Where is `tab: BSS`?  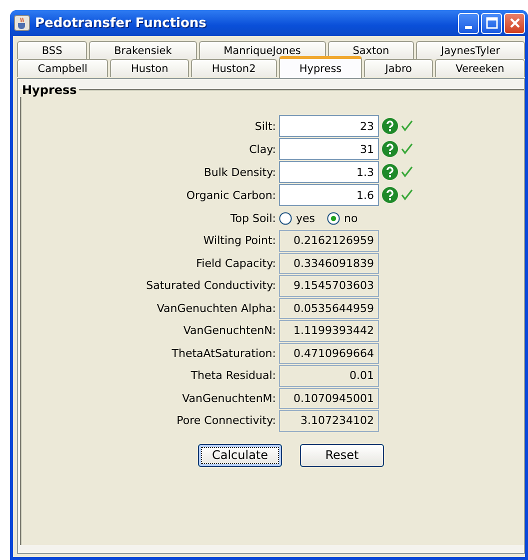 tab: BSS is located at coordinates (52, 50).